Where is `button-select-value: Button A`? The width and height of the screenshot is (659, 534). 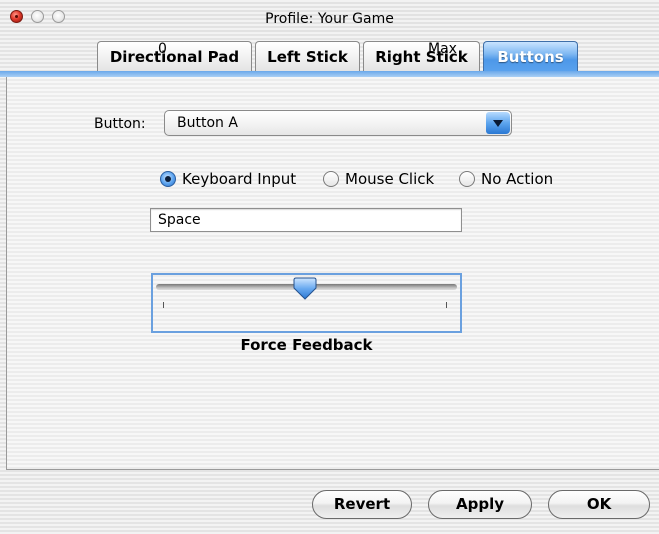
button-select-value: Button A is located at coordinates (207, 123).